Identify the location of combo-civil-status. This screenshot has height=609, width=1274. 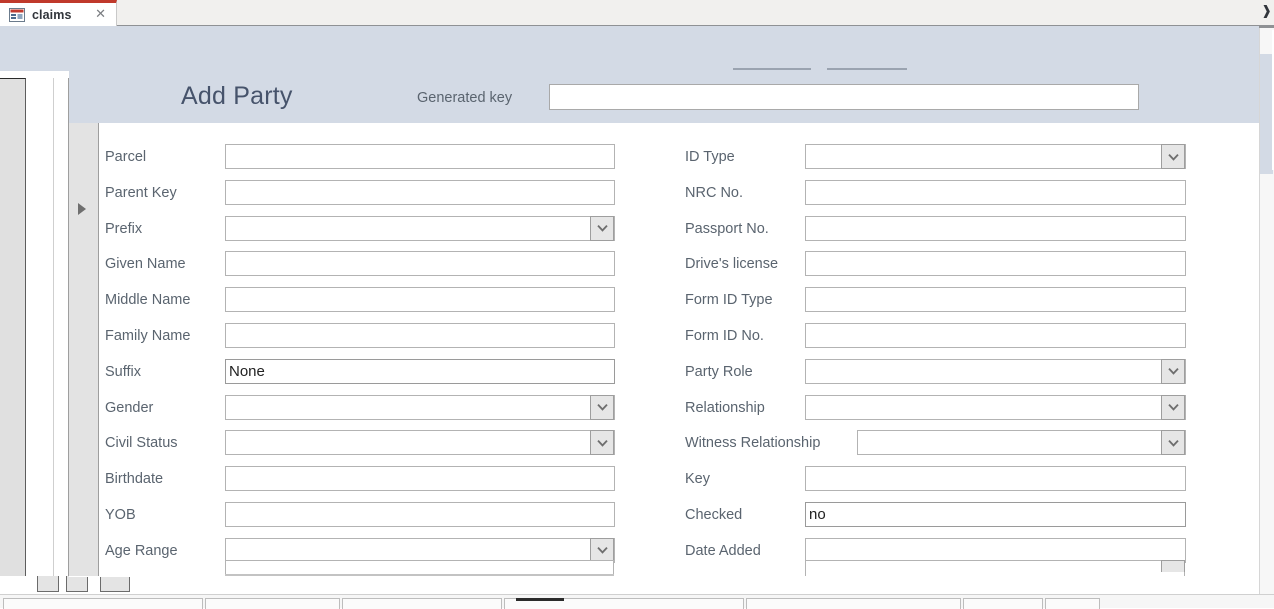
(420, 443).